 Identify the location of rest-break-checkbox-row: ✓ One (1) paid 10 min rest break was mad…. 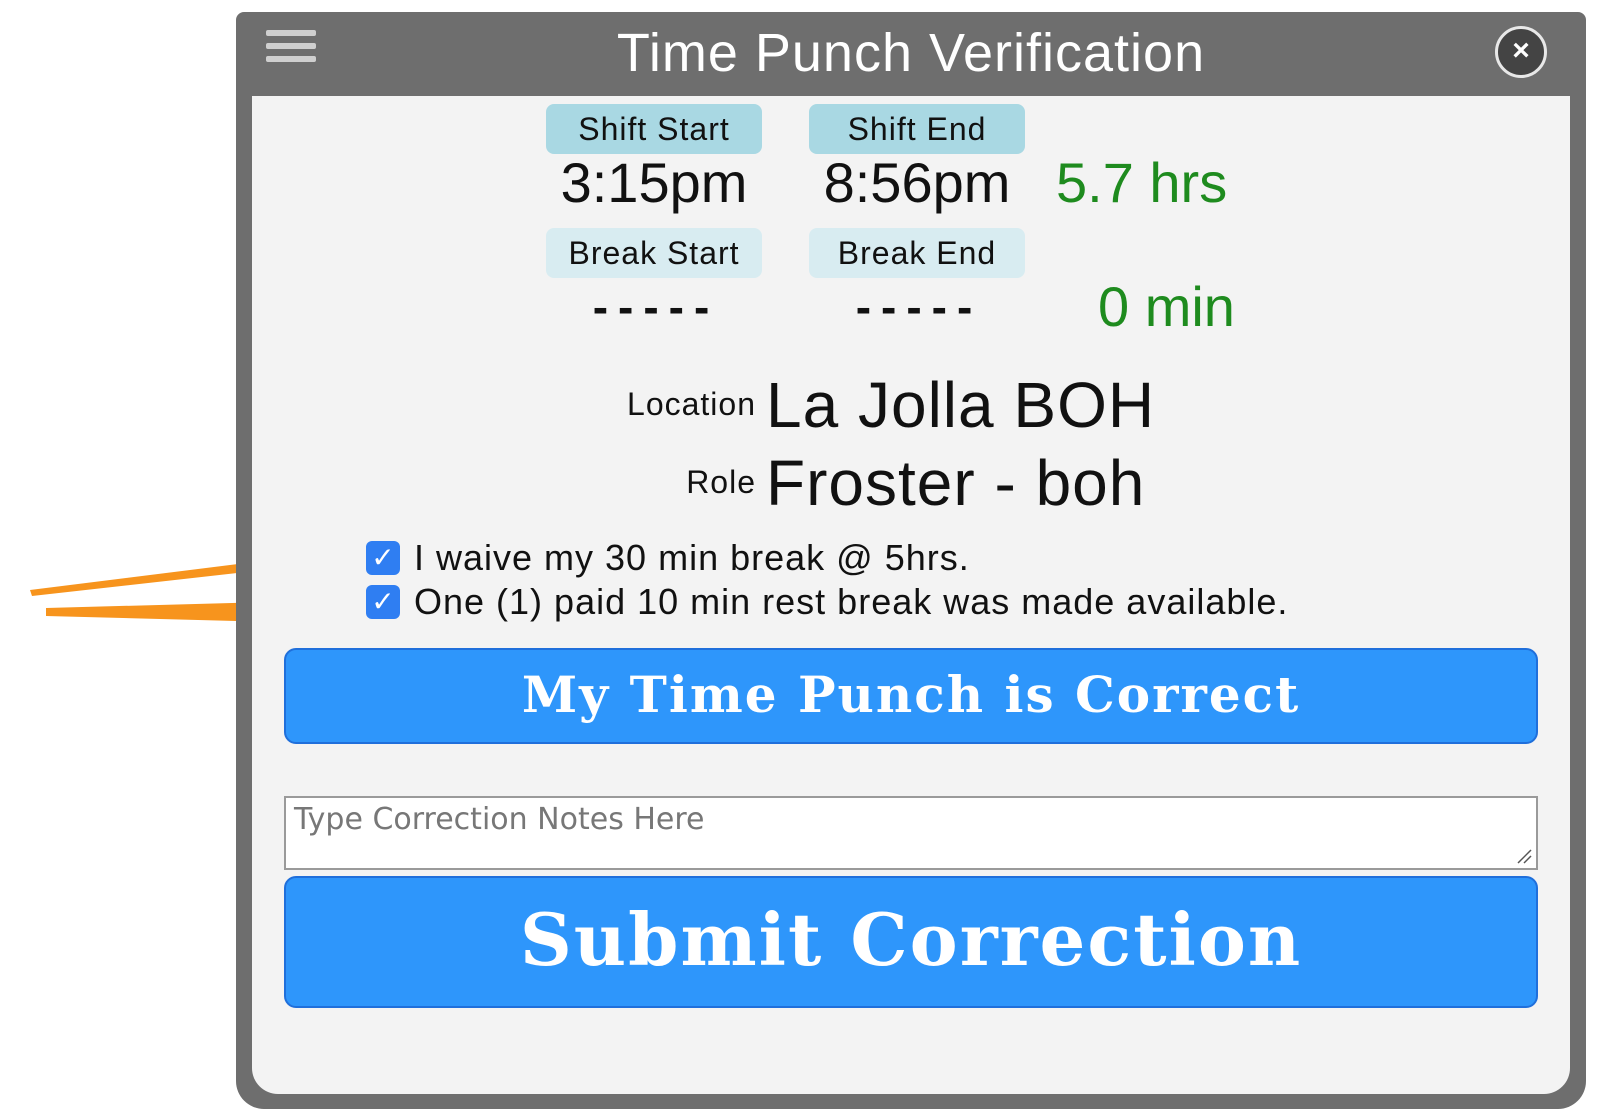
(827, 601).